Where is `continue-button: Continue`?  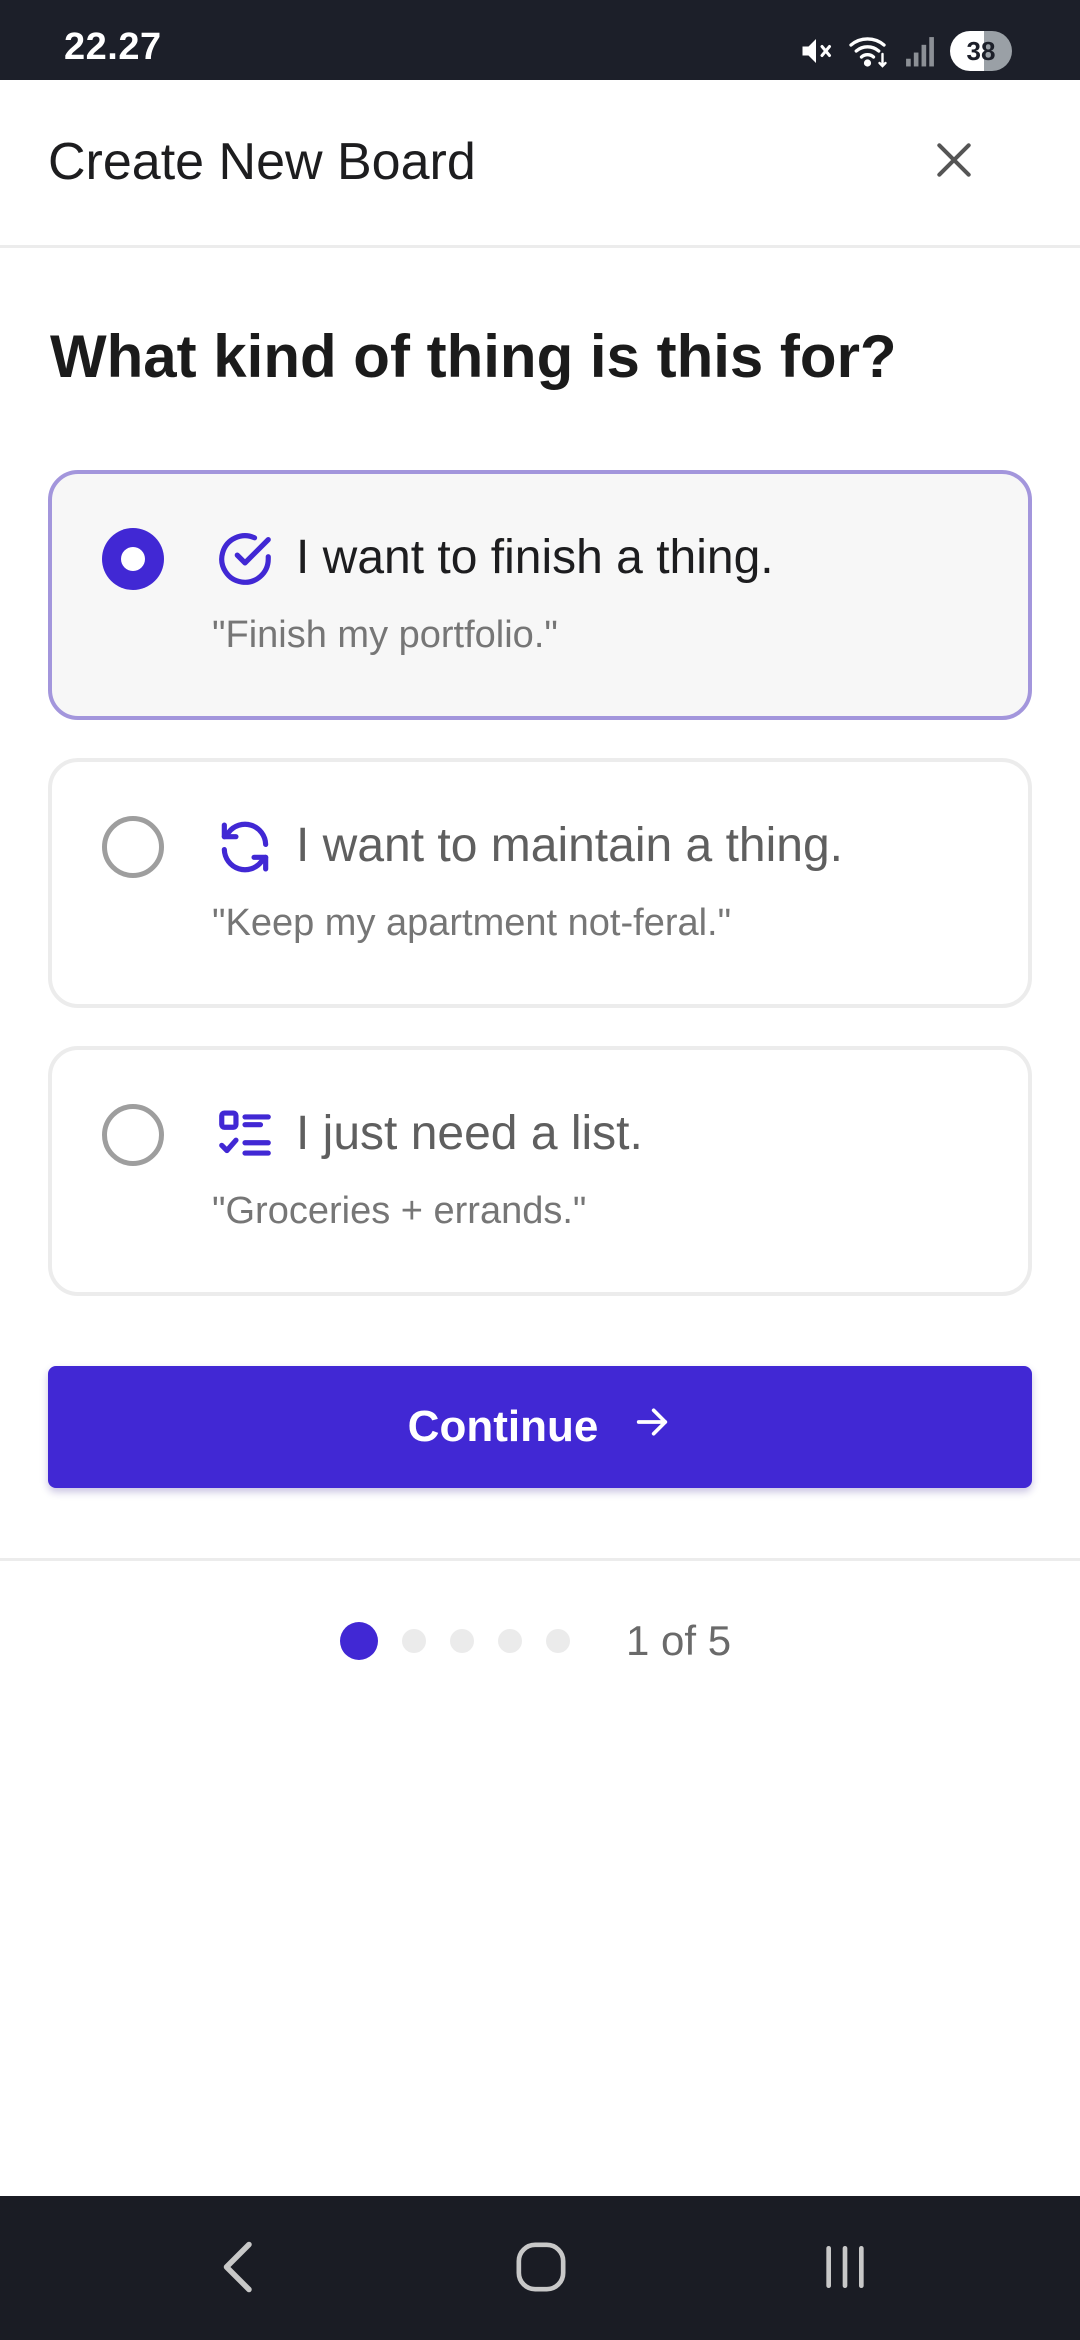 continue-button: Continue is located at coordinates (540, 1427).